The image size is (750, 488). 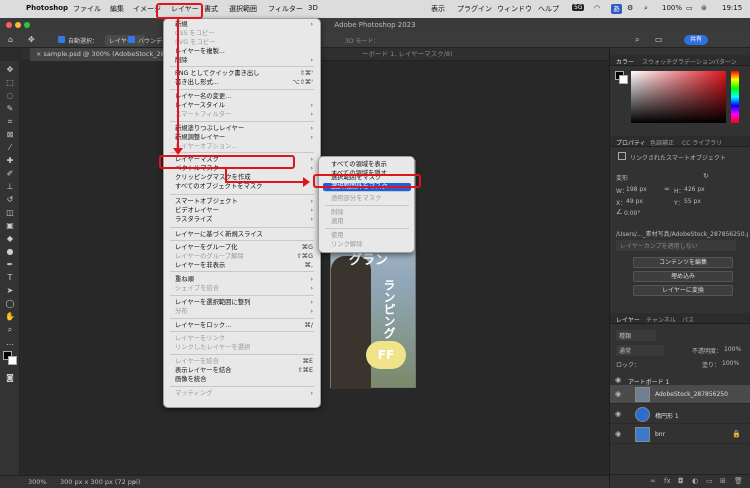 What do you see at coordinates (242, 280) in the screenshot?
I see `layer-menu-item: 重ね順 ›` at bounding box center [242, 280].